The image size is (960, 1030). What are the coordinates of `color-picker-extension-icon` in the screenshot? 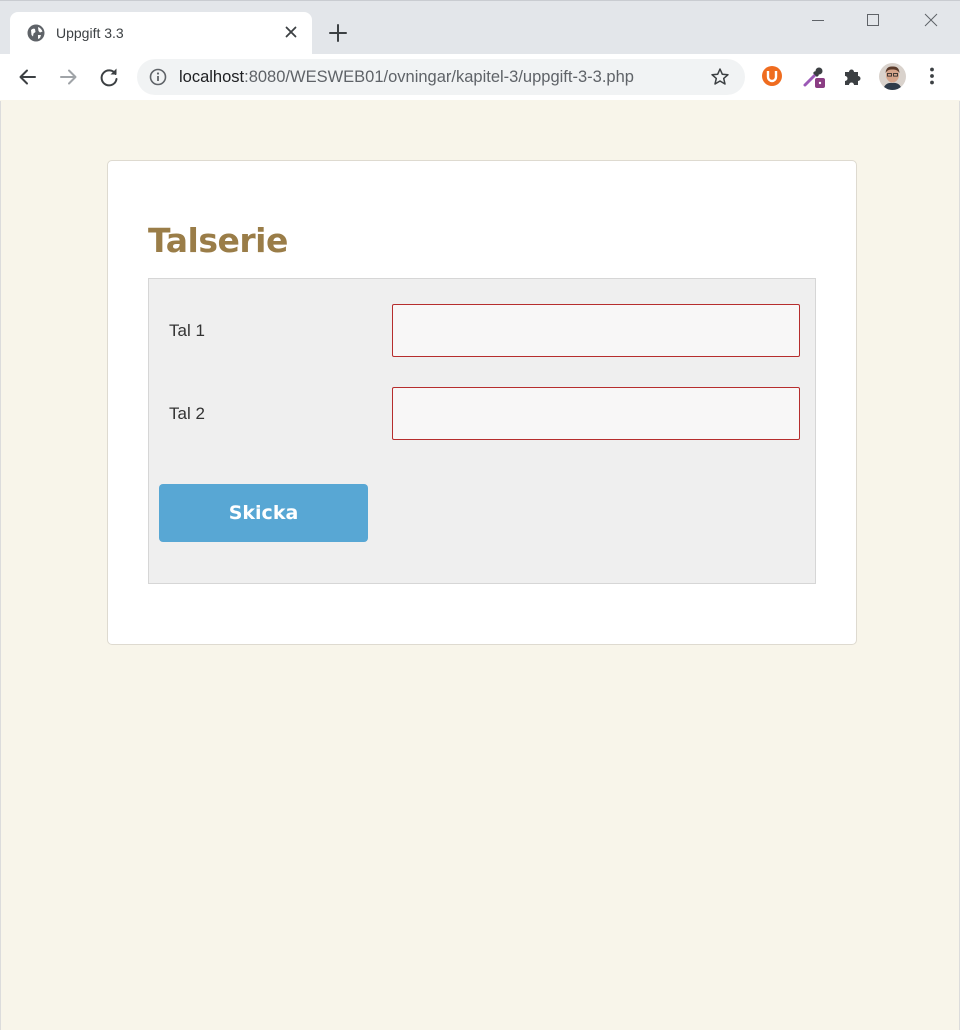 It's located at (814, 76).